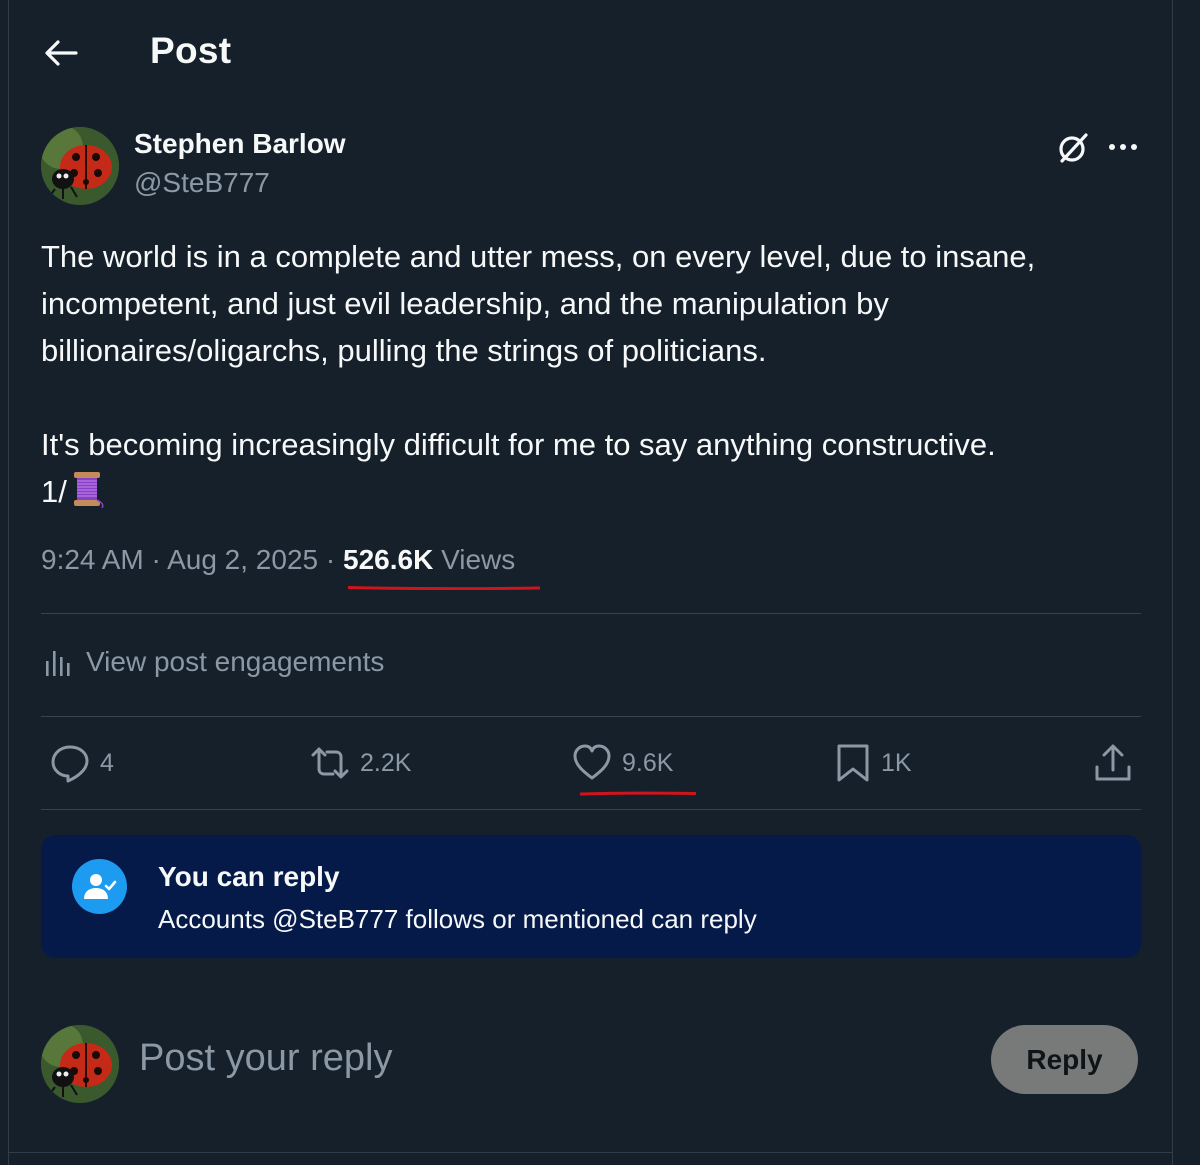 Image resolution: width=1200 pixels, height=1165 pixels. What do you see at coordinates (853, 763) in the screenshot?
I see `bookmark-icon` at bounding box center [853, 763].